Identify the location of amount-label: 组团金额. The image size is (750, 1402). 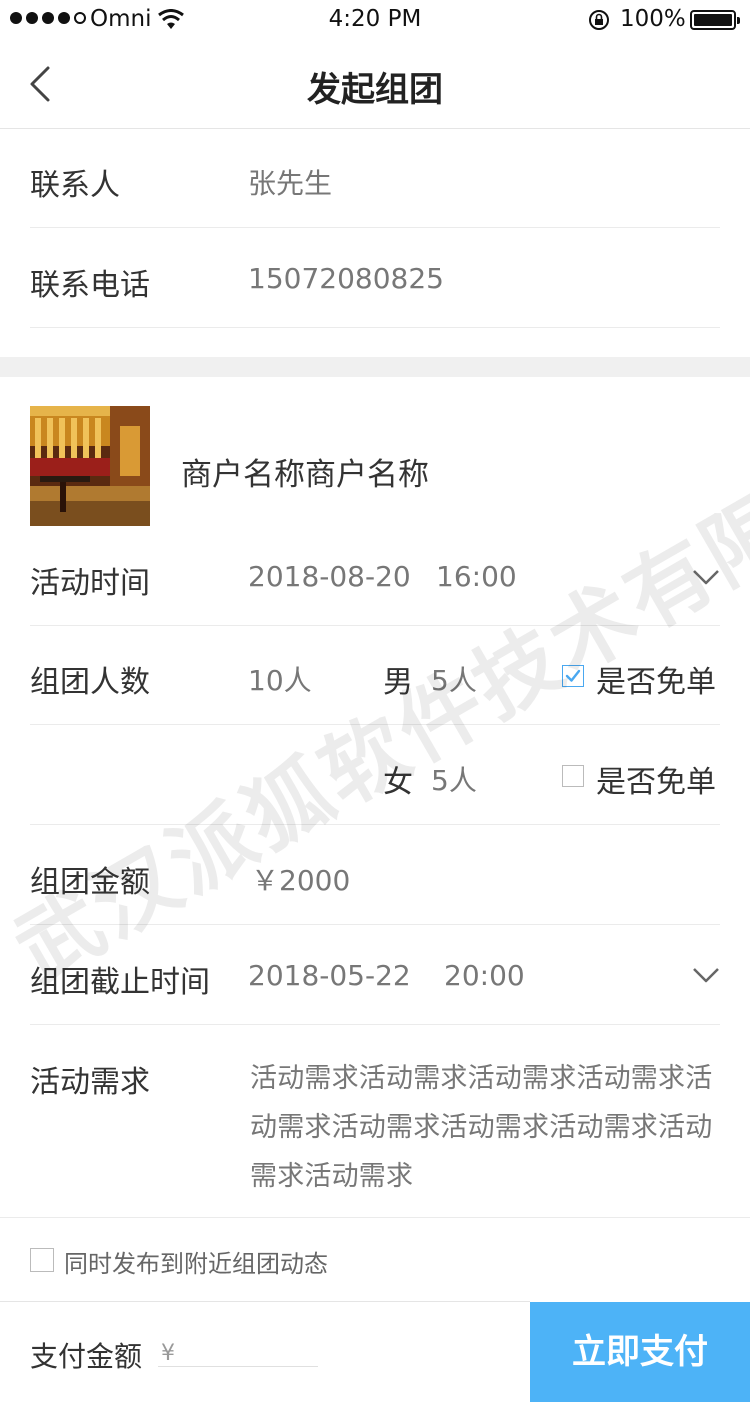
(90, 882).